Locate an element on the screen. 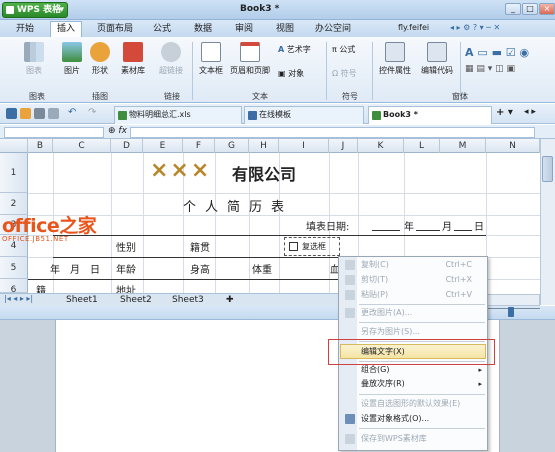 This screenshot has height=452, width=555. control-properties-button: 控件属性 is located at coordinates (395, 59).